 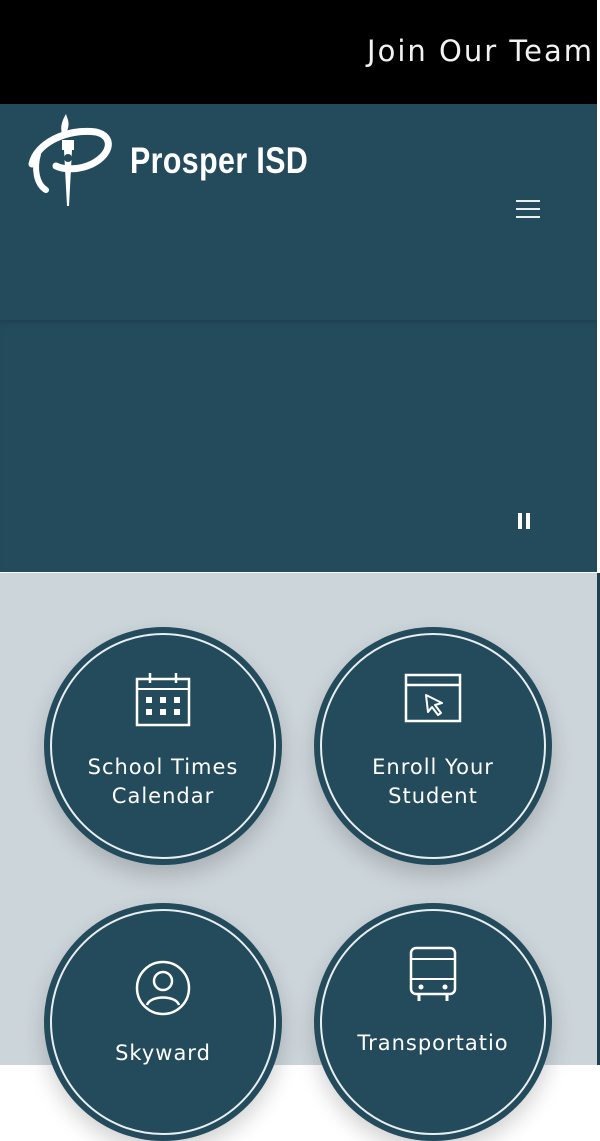 I want to click on label-line: Skyward, so click(x=163, y=1053).